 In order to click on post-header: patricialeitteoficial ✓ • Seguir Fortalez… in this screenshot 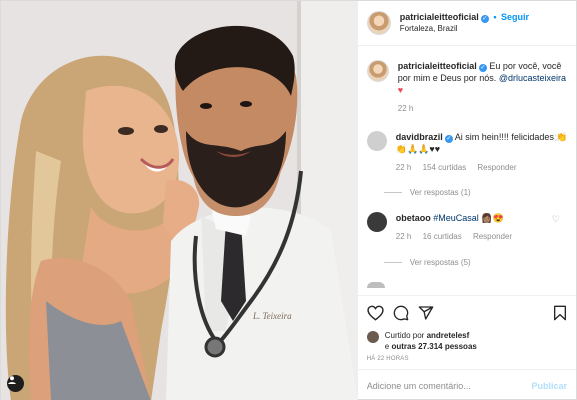, I will do `click(466, 23)`.